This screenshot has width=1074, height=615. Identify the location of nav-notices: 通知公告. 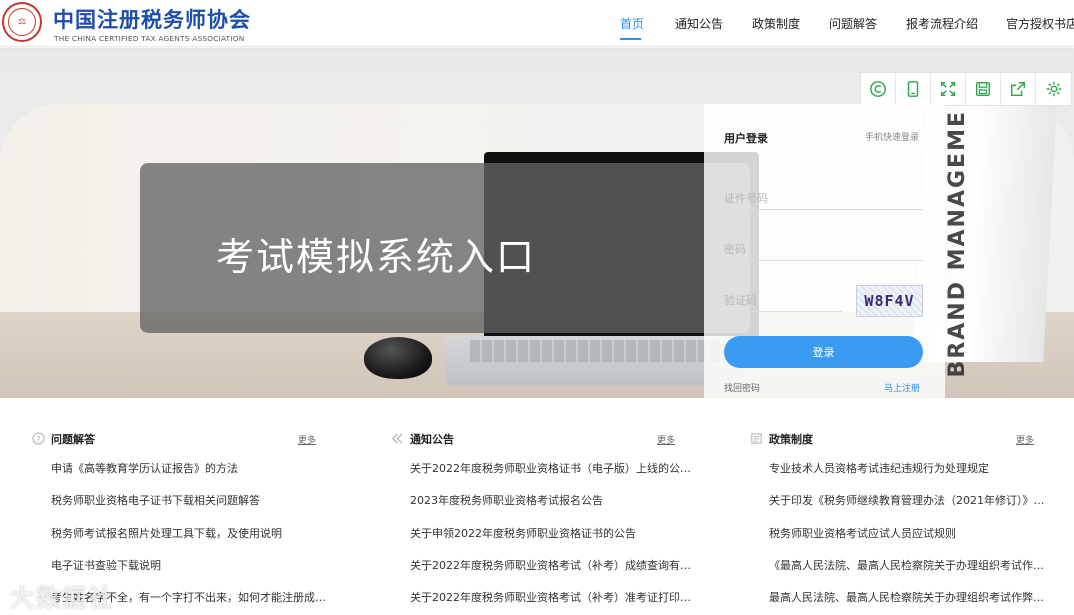
(699, 23).